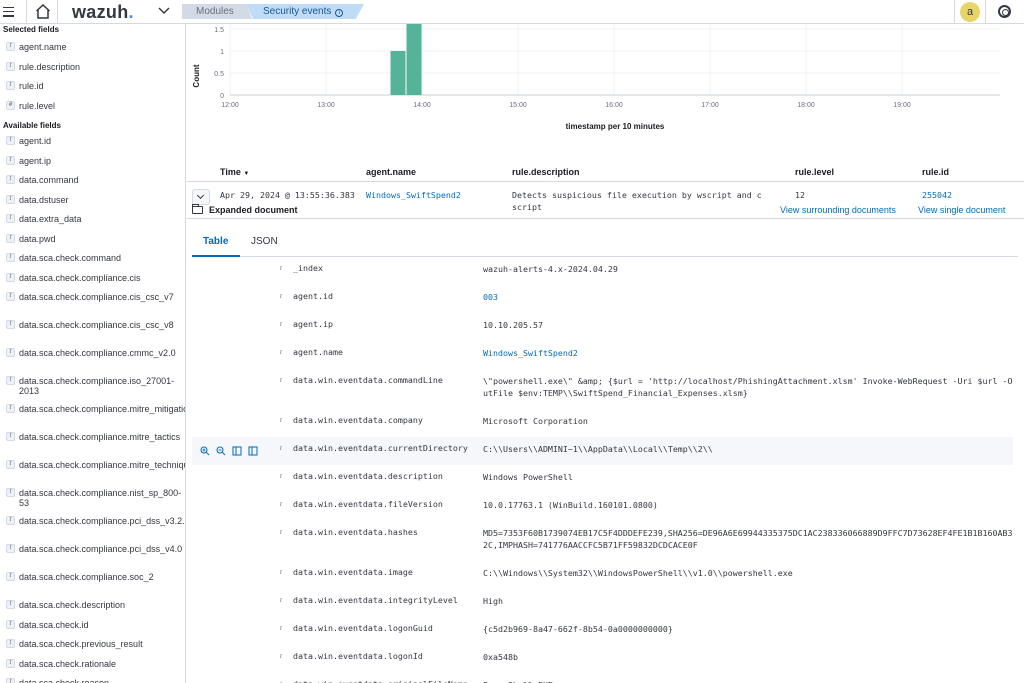  I want to click on field-item: t agent.name, so click(92, 47).